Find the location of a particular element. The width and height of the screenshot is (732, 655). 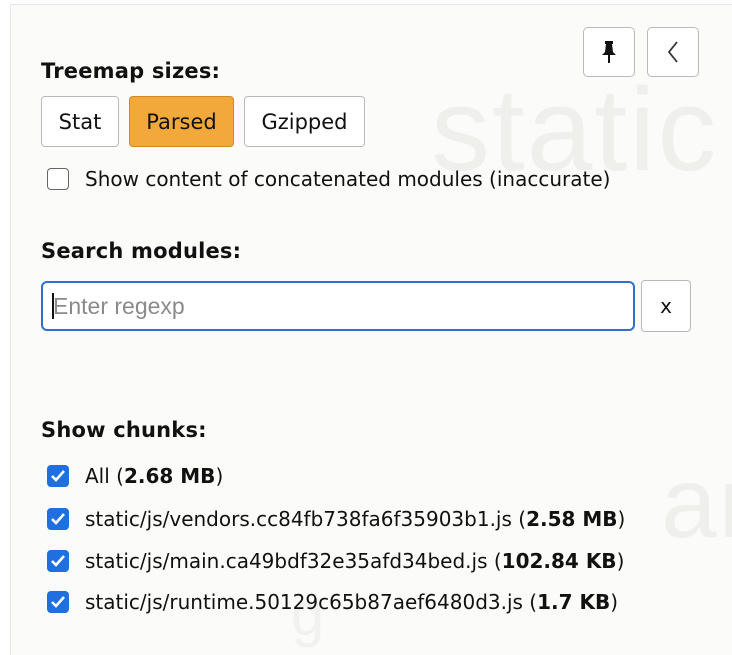

collapse-sidebar-button is located at coordinates (673, 52).